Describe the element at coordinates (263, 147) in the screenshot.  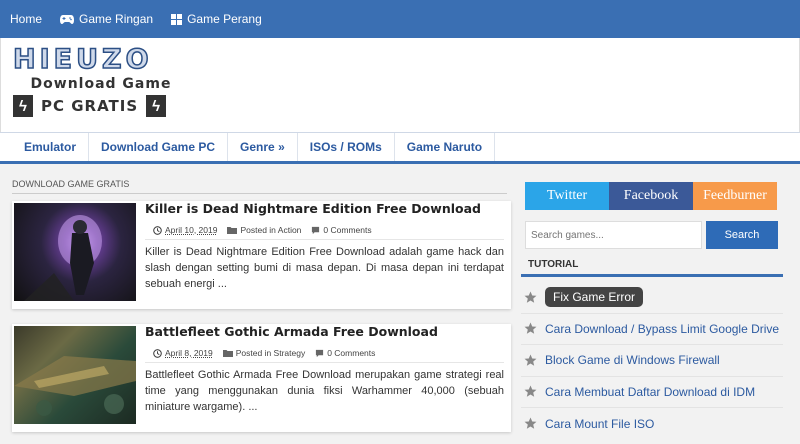
I see `subnav-genre: Genre »` at that location.